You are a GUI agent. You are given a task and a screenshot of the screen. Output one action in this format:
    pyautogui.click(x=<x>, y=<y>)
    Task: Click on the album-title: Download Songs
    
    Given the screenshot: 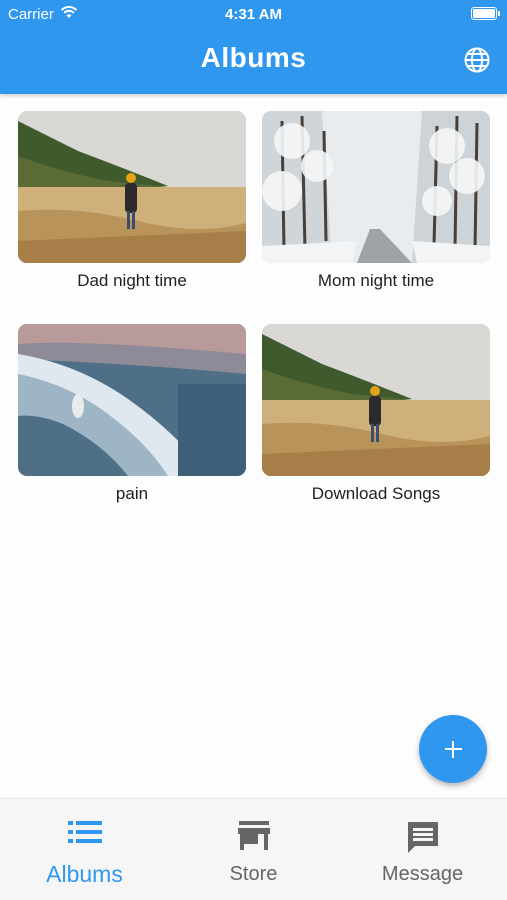 What is the action you would take?
    pyautogui.click(x=376, y=493)
    